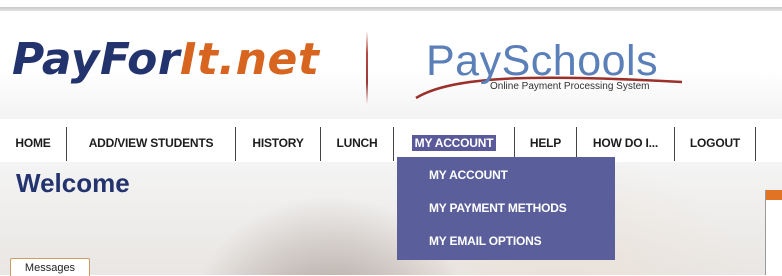 The height and width of the screenshot is (276, 782). I want to click on menu-item-my-email-options: MY EMAIL OPTIONS, so click(506, 241).